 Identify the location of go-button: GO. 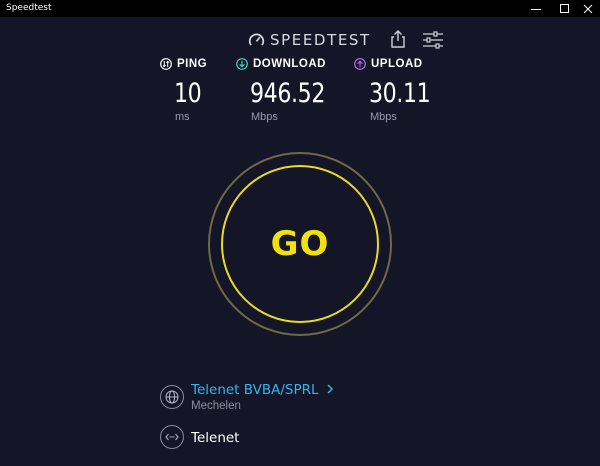
(300, 244).